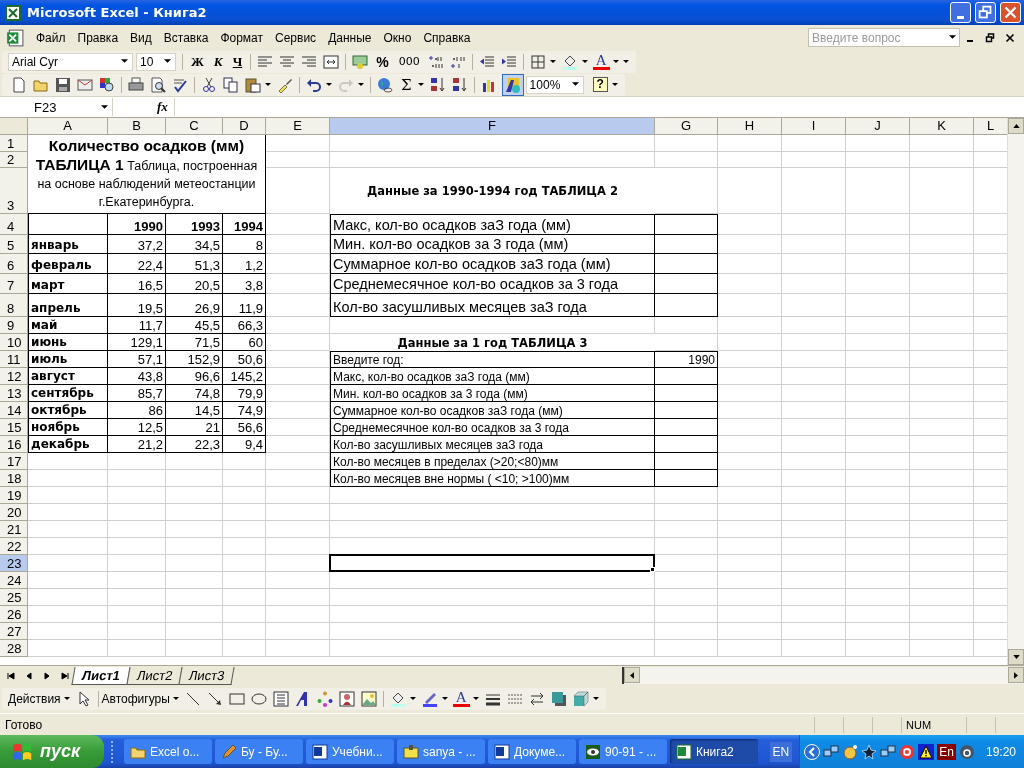 The height and width of the screenshot is (768, 1024). I want to click on row-header: 11, so click(14, 359).